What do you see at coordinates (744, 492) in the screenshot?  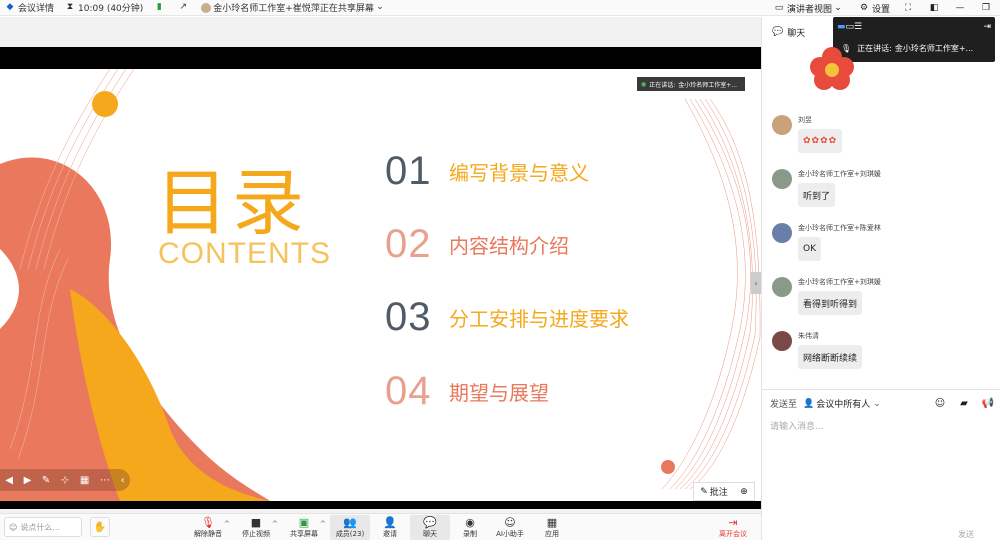 I see `zoom-in-icon: ⊕` at bounding box center [744, 492].